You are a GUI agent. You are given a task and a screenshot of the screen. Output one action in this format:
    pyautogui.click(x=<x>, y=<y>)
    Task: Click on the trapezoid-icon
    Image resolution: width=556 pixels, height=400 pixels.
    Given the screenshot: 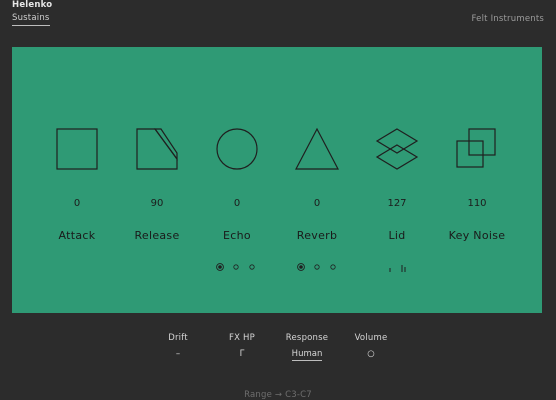 What is the action you would take?
    pyautogui.click(x=157, y=149)
    